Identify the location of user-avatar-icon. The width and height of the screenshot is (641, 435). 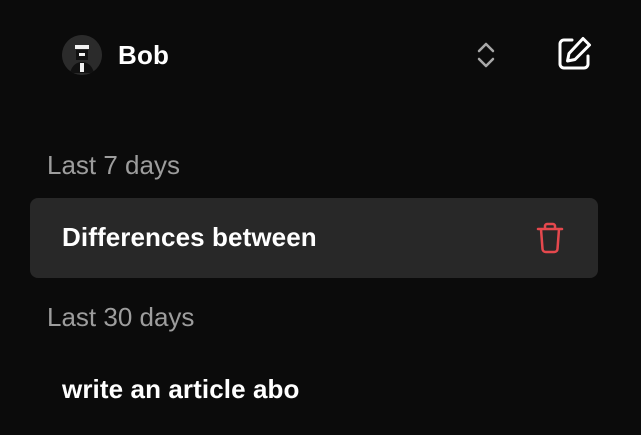
(82, 55).